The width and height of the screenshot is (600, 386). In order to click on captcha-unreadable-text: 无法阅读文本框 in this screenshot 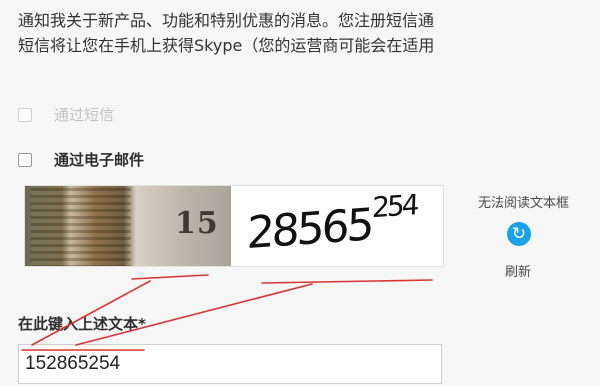, I will do `click(524, 203)`.